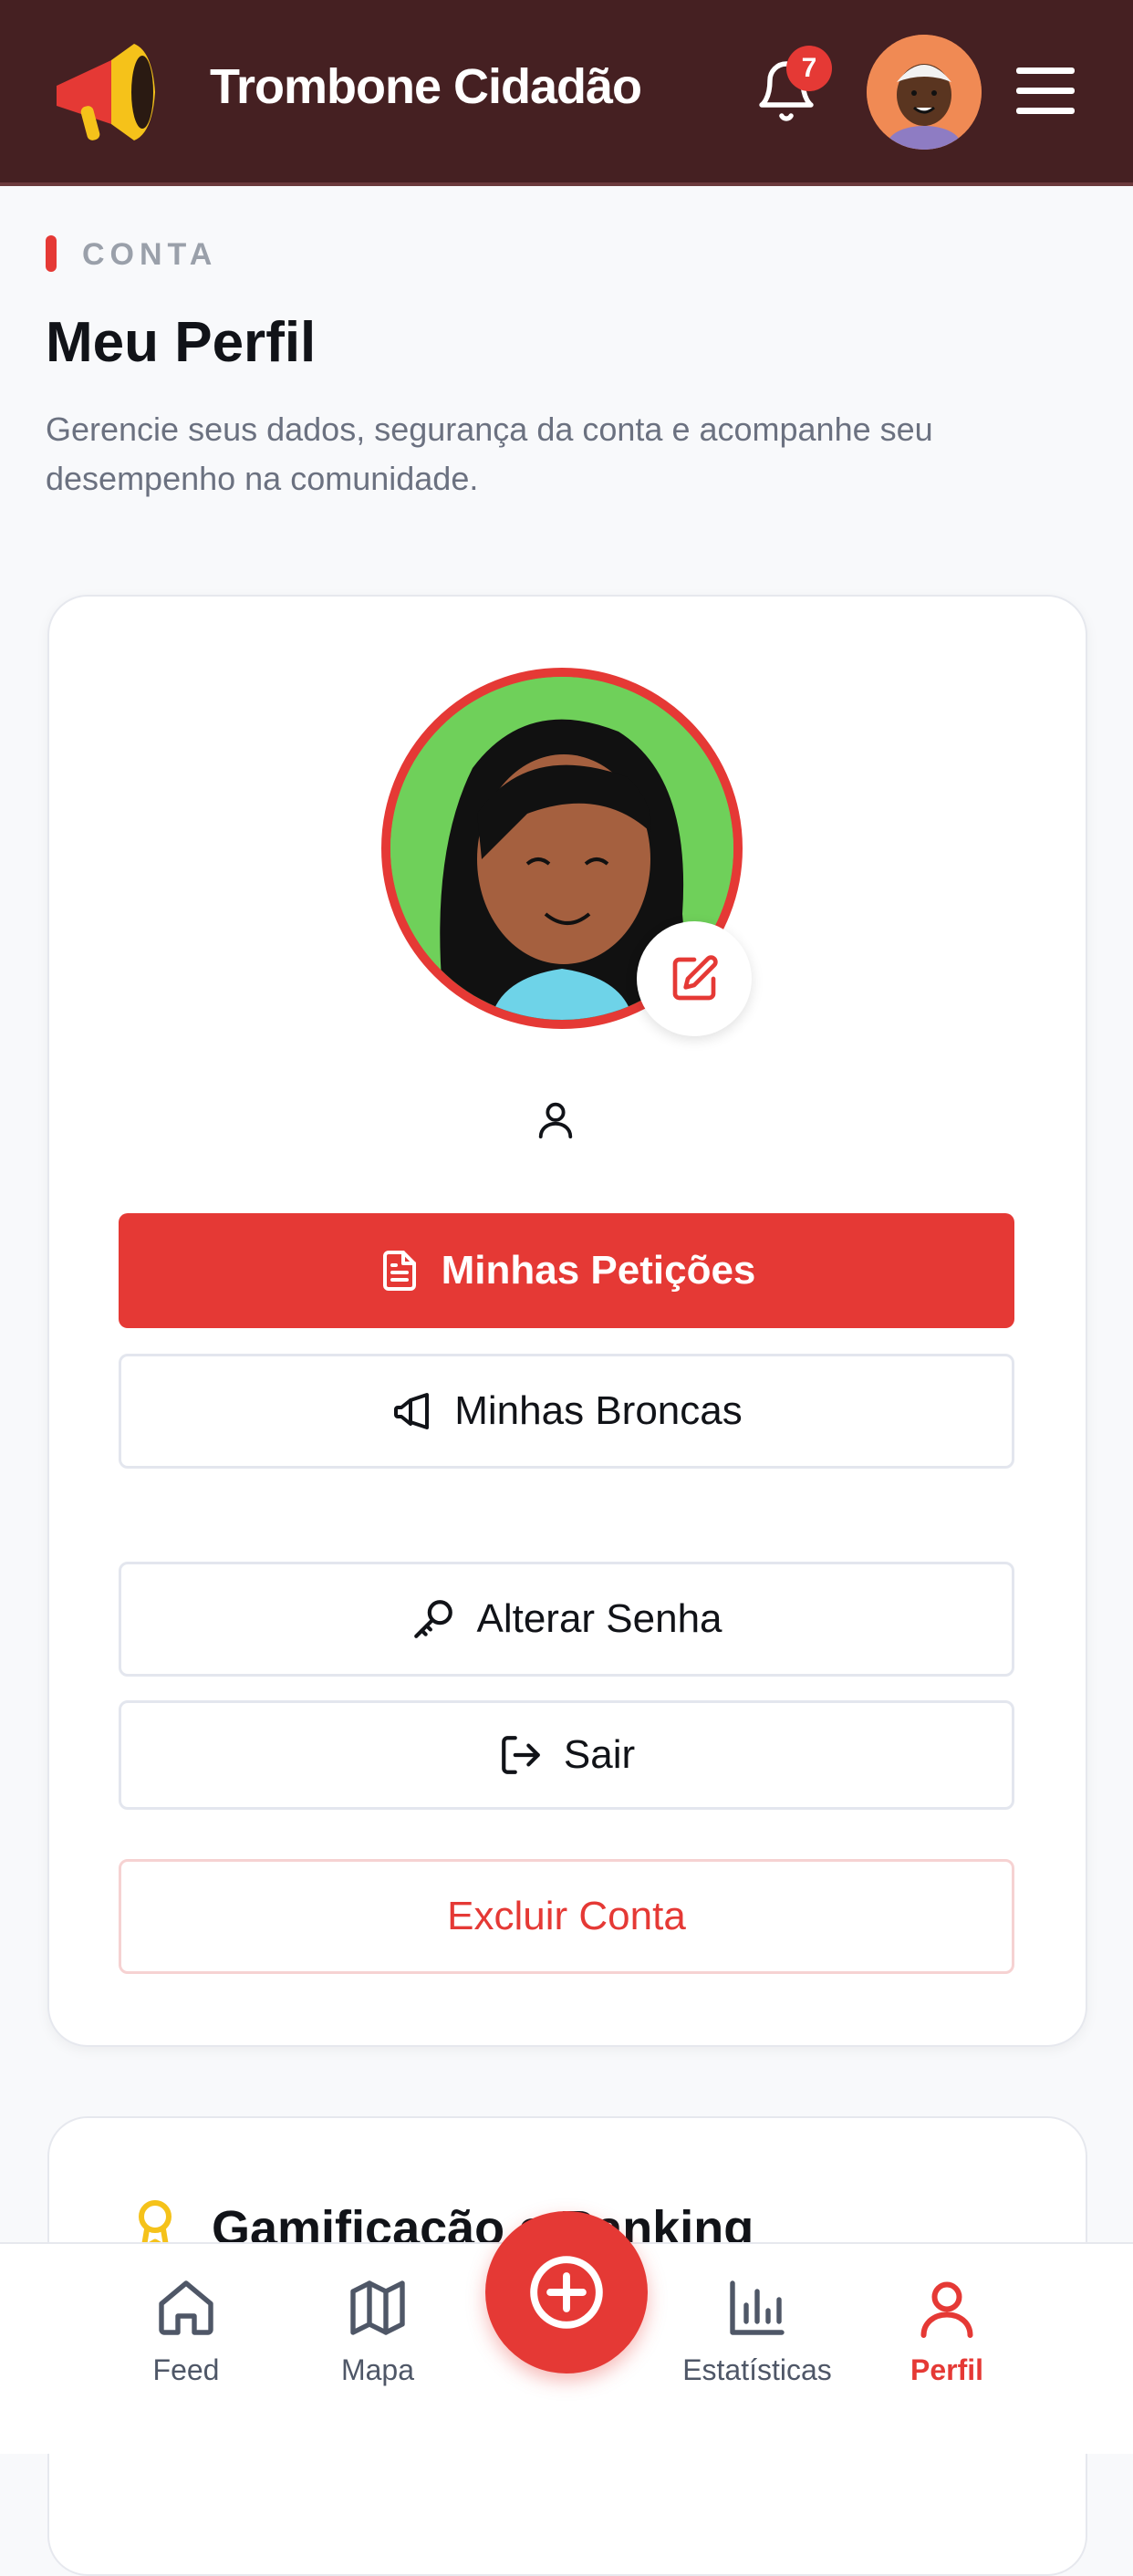  I want to click on section-label: CONTA, so click(150, 254).